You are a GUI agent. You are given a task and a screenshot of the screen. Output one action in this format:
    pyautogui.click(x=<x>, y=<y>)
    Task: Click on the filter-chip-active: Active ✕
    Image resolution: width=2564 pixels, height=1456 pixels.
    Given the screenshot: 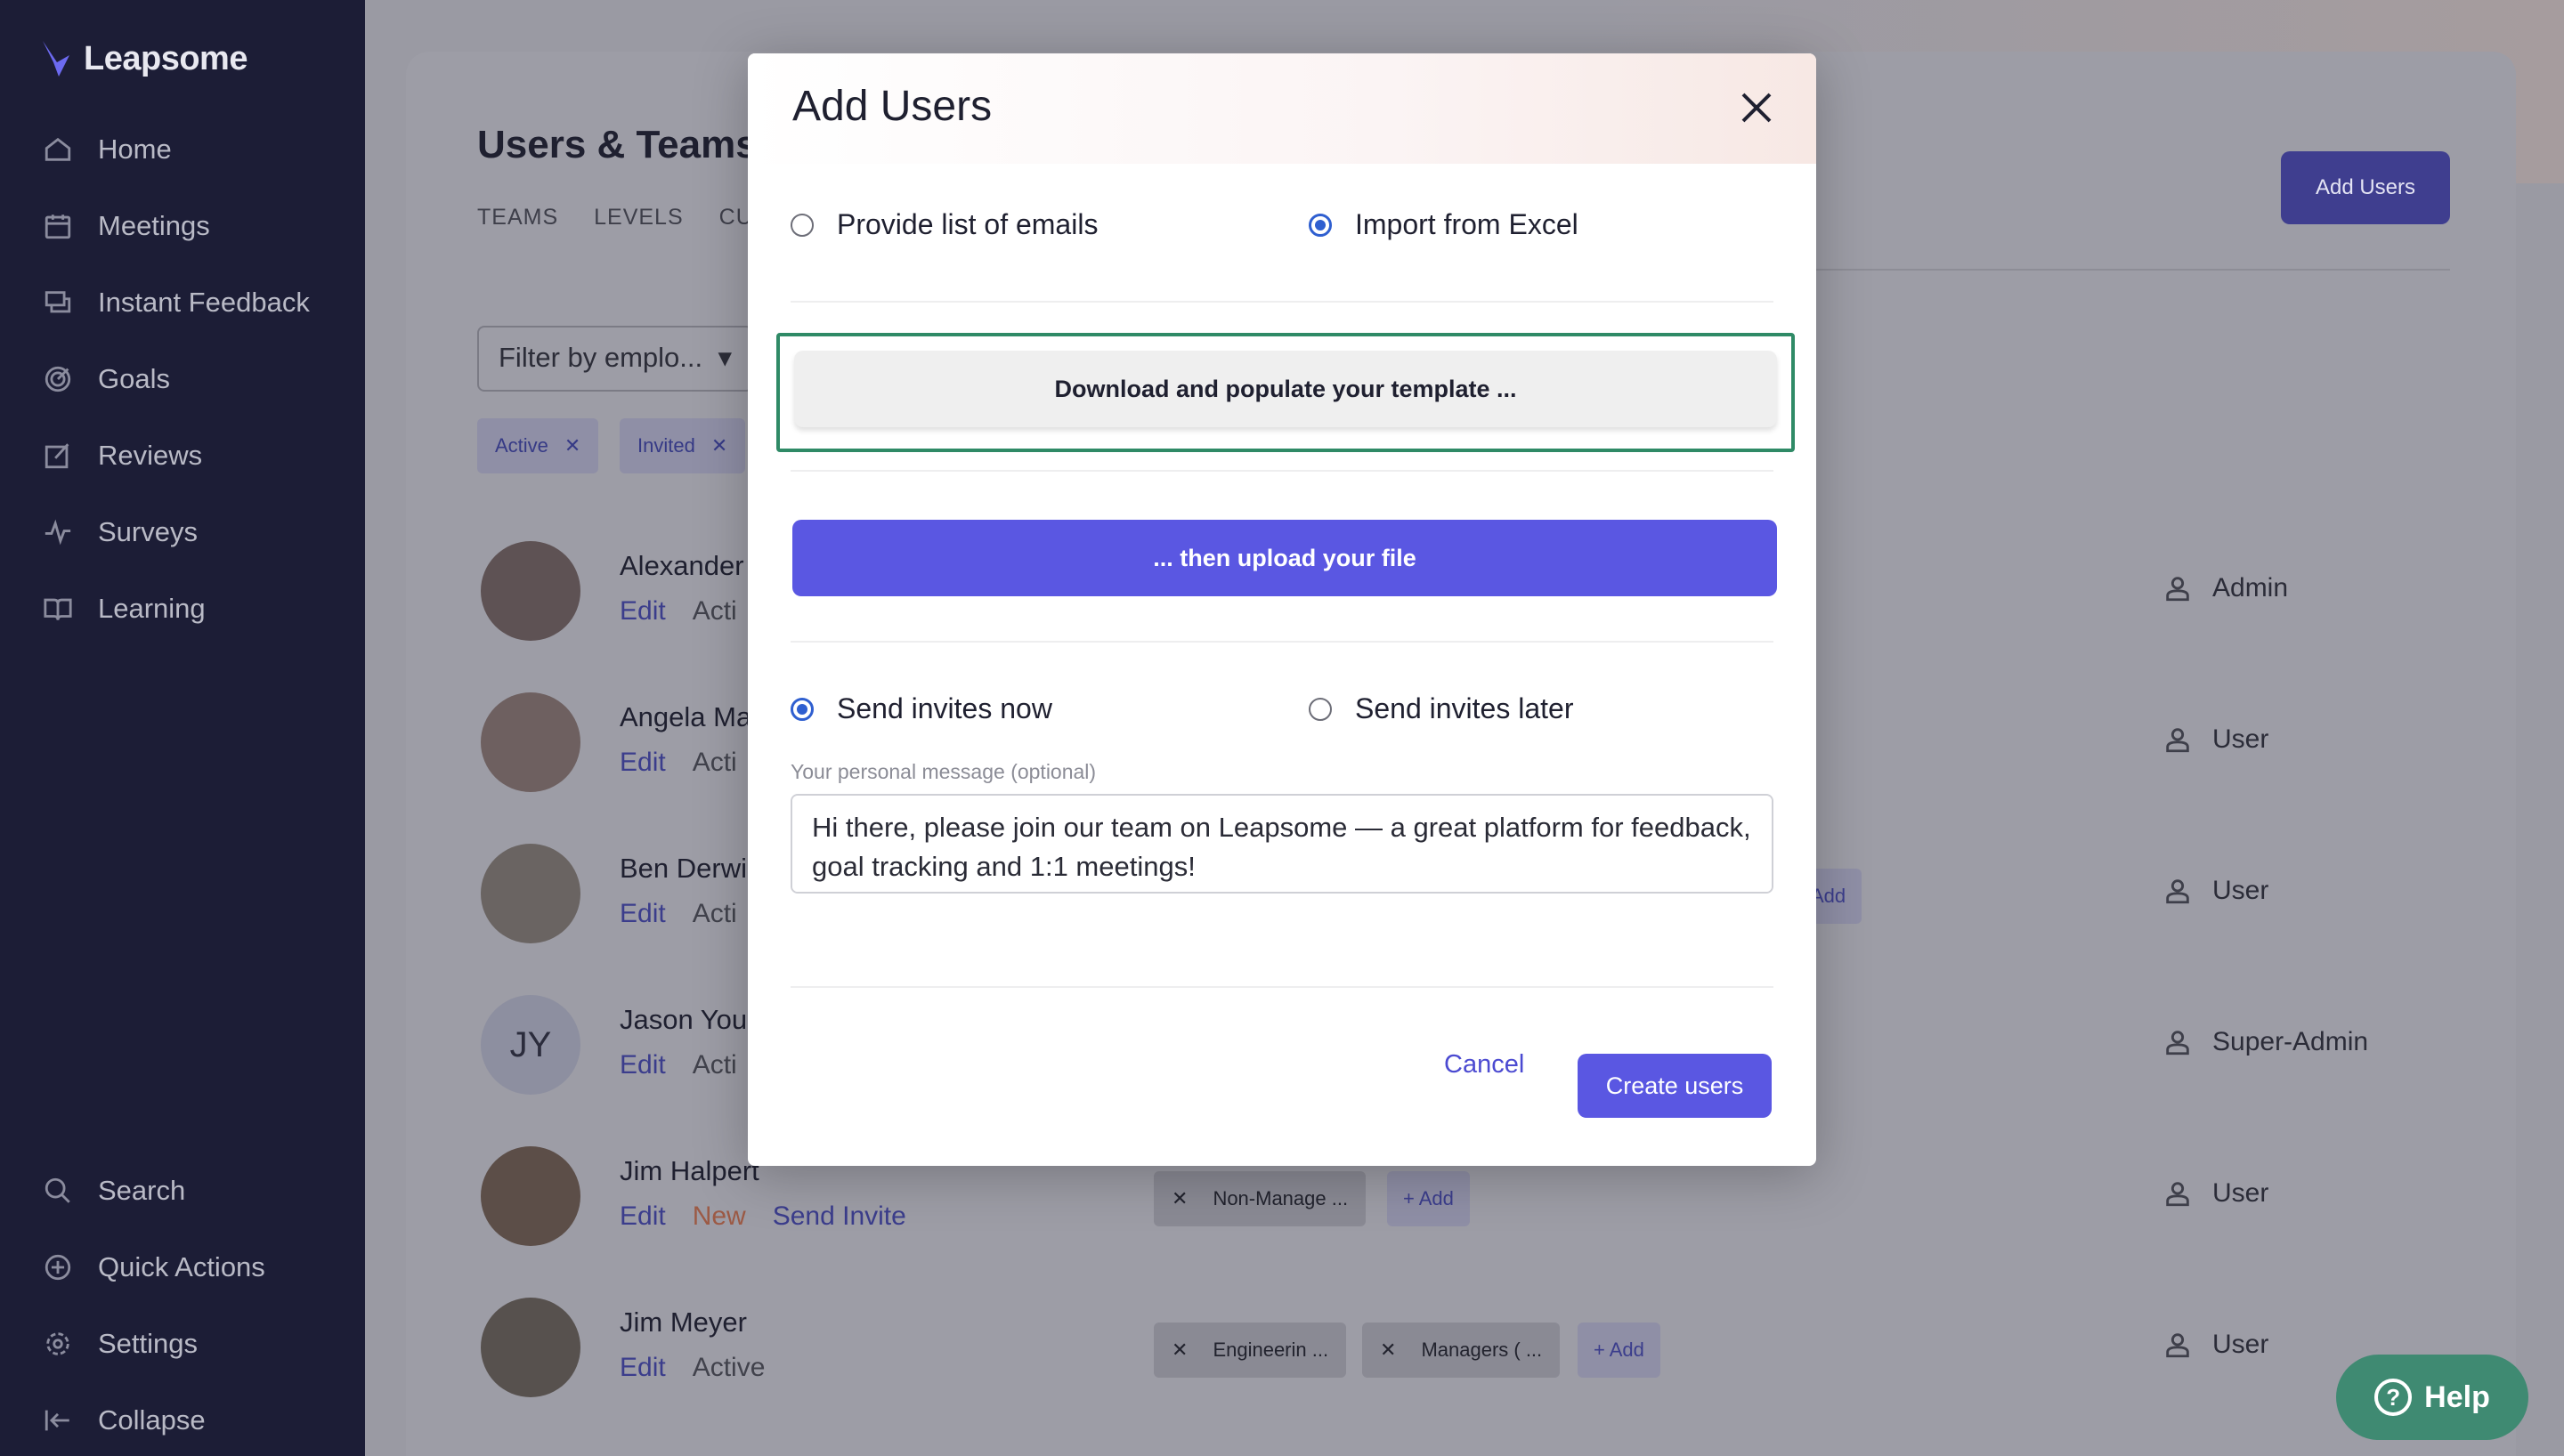 What is the action you would take?
    pyautogui.click(x=538, y=445)
    